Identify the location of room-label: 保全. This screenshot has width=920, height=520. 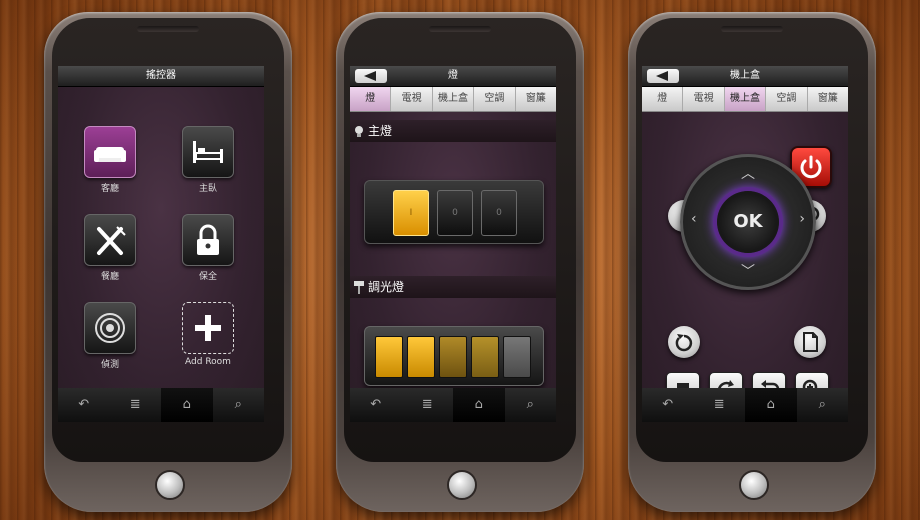
(207, 277).